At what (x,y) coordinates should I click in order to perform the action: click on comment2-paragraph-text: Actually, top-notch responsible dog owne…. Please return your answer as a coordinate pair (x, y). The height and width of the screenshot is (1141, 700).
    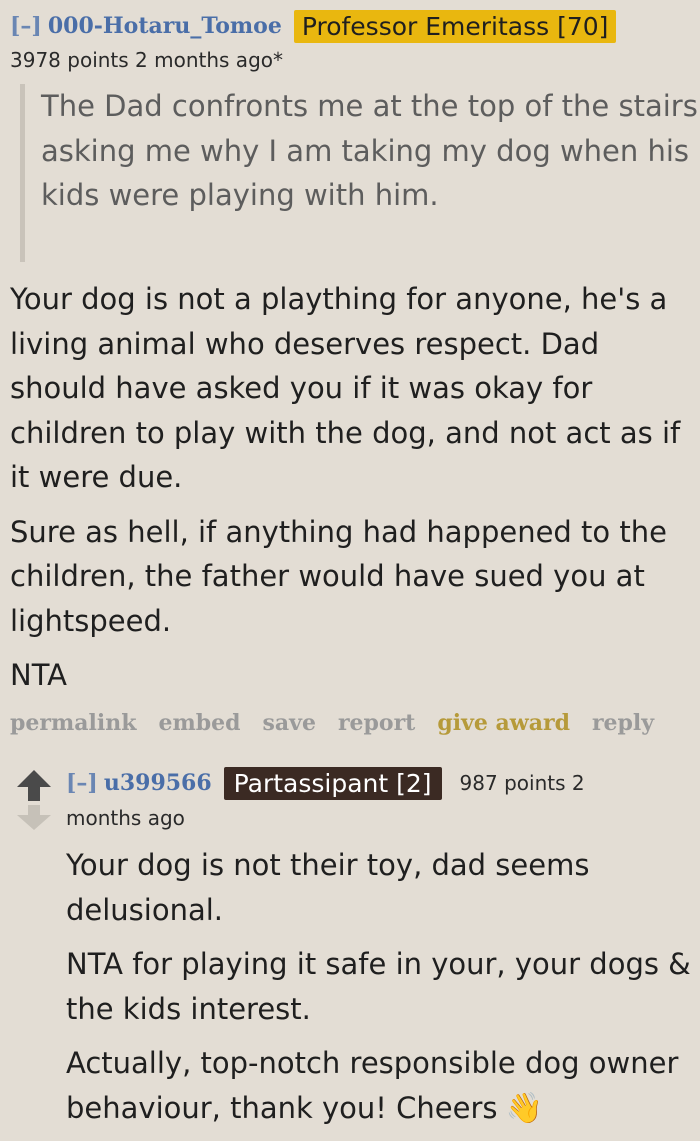
    Looking at the image, I should click on (372, 1085).